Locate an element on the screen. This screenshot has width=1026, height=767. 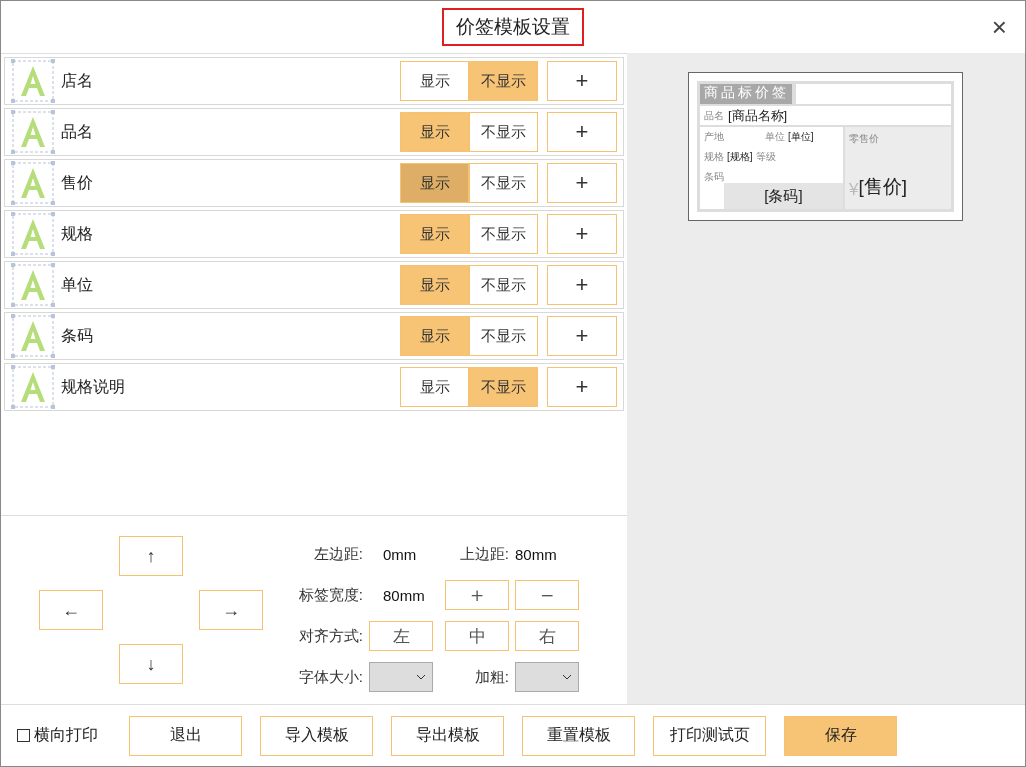
checkbox-label: 横向打印 is located at coordinates (66, 735).